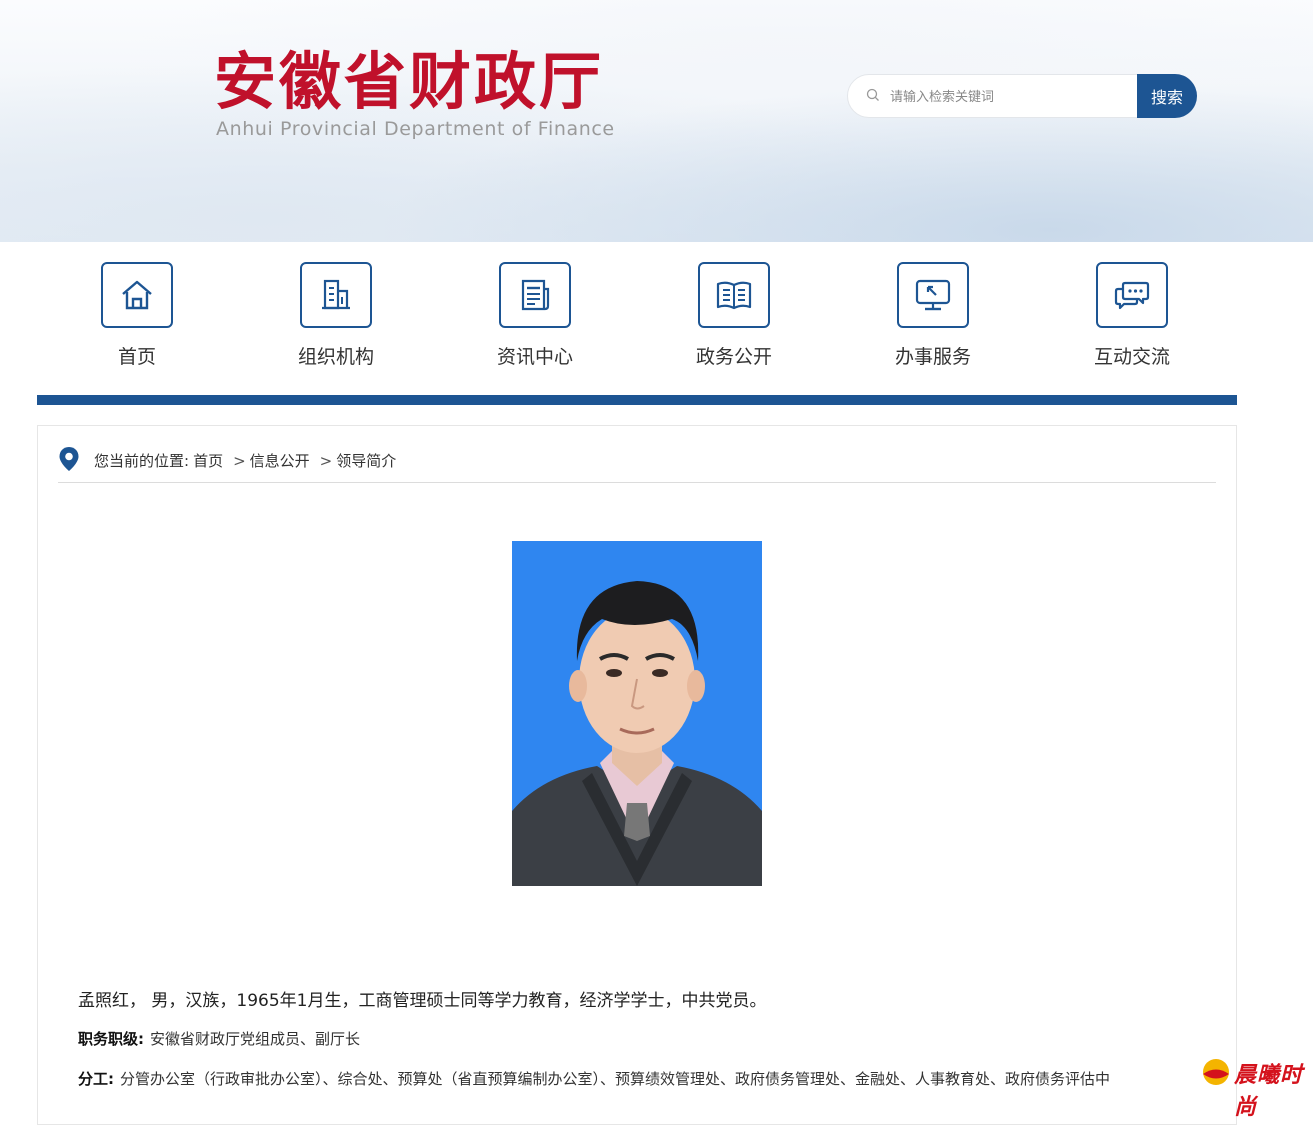 The height and width of the screenshot is (1125, 1313). What do you see at coordinates (208, 461) in the screenshot?
I see `breadcrumb-link-home: 首页` at bounding box center [208, 461].